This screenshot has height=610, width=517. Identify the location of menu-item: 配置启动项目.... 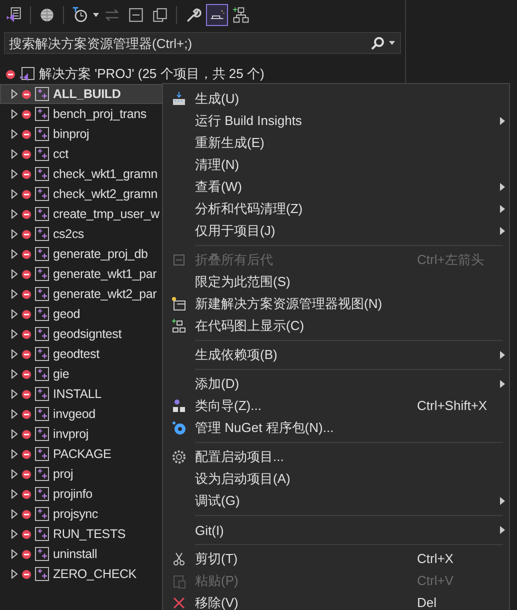
(336, 457).